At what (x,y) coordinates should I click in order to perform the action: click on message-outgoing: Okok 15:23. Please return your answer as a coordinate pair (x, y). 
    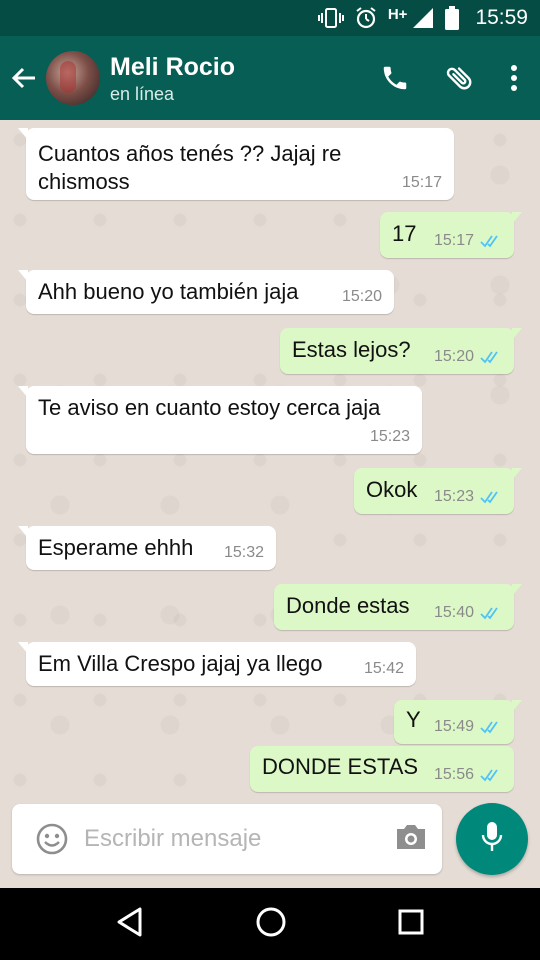
    Looking at the image, I should click on (438, 491).